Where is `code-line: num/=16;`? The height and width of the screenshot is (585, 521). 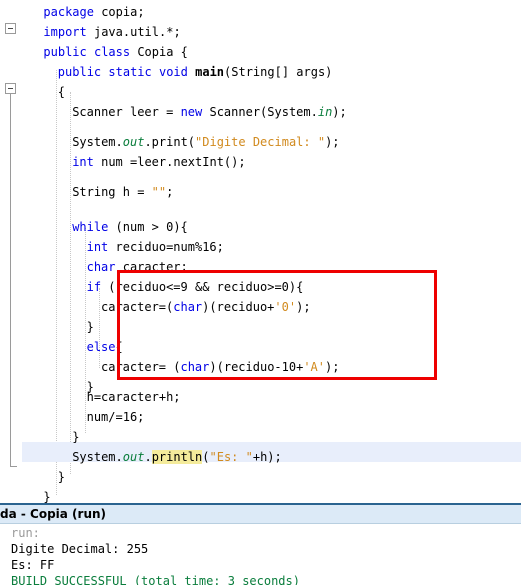 code-line: num/=16; is located at coordinates (116, 417).